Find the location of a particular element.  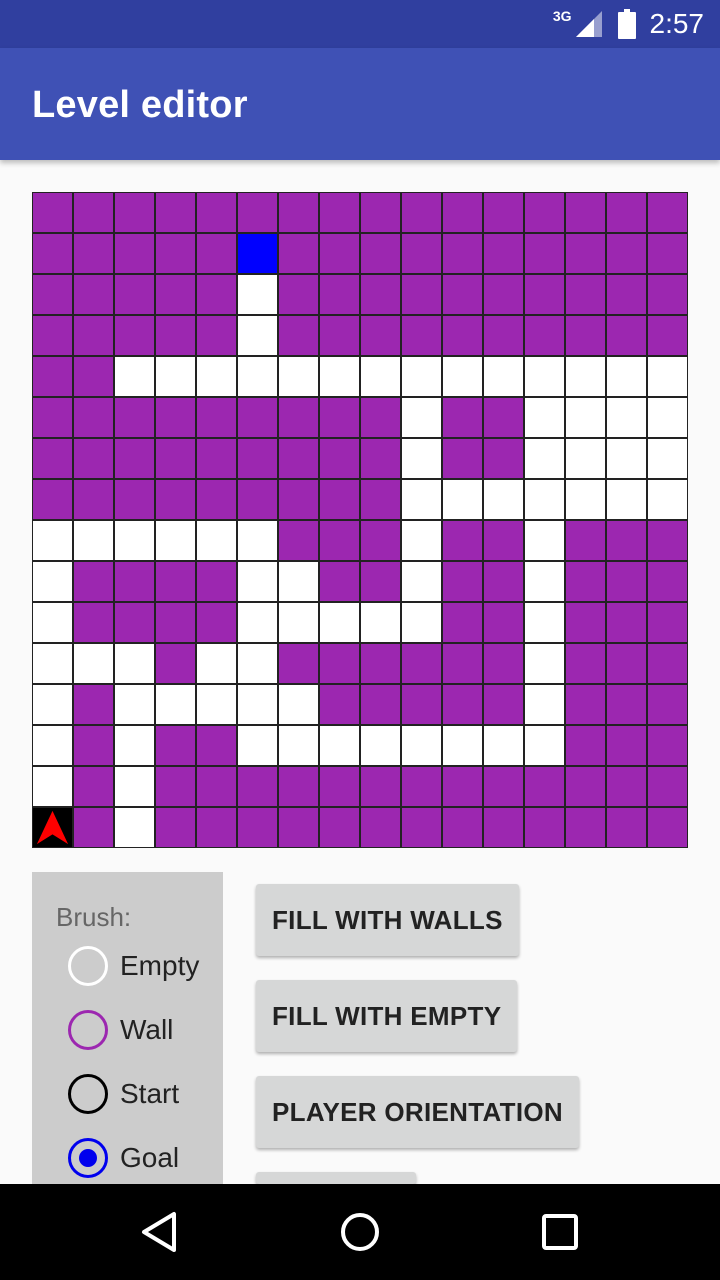

home-icon is located at coordinates (360, 1232).